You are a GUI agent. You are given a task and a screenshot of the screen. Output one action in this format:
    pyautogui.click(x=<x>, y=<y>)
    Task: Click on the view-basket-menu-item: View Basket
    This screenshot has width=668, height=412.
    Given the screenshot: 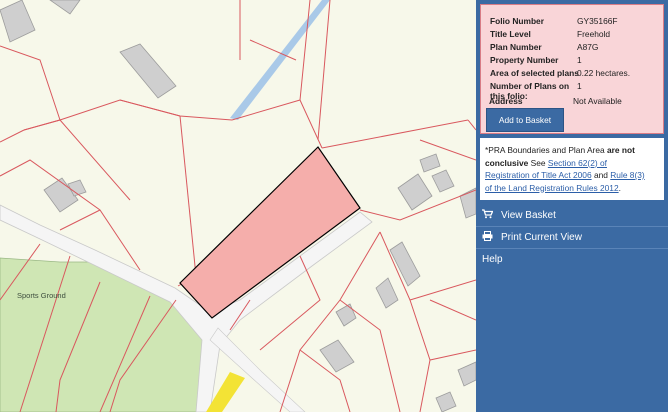 What is the action you would take?
    pyautogui.click(x=572, y=215)
    